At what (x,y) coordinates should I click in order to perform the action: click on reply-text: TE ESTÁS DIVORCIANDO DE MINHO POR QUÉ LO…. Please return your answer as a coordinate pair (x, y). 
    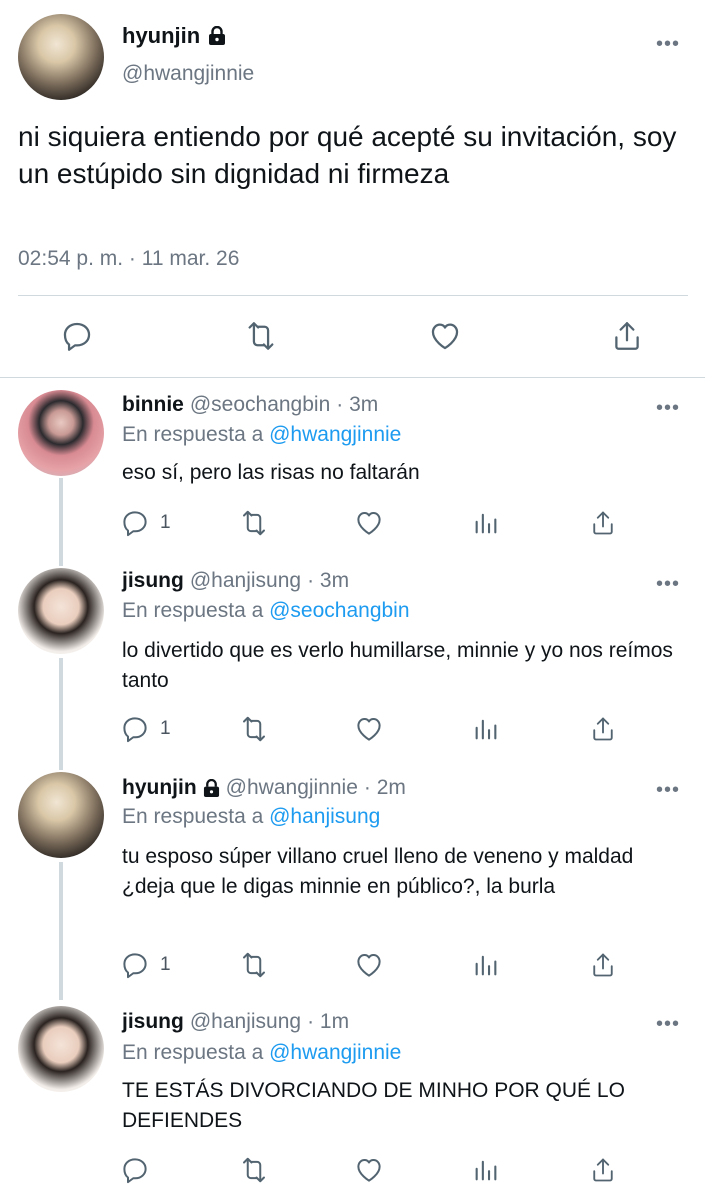
    Looking at the image, I should click on (373, 1105).